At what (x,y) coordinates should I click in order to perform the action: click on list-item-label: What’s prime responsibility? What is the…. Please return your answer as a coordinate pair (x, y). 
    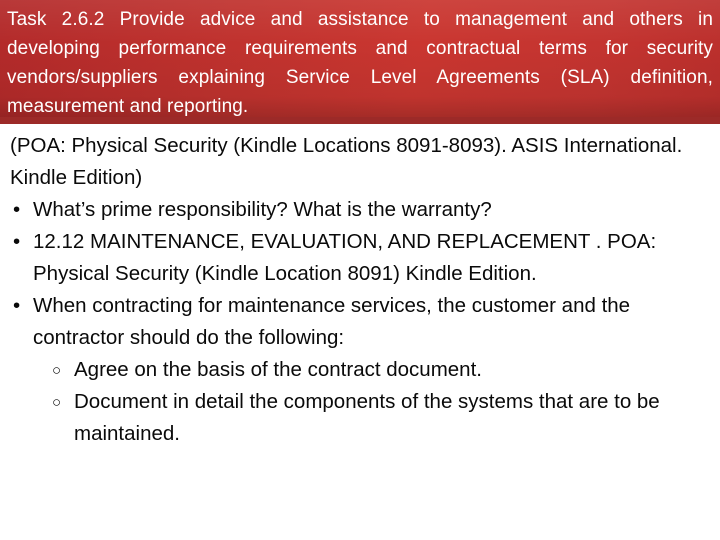
    Looking at the image, I should click on (262, 209).